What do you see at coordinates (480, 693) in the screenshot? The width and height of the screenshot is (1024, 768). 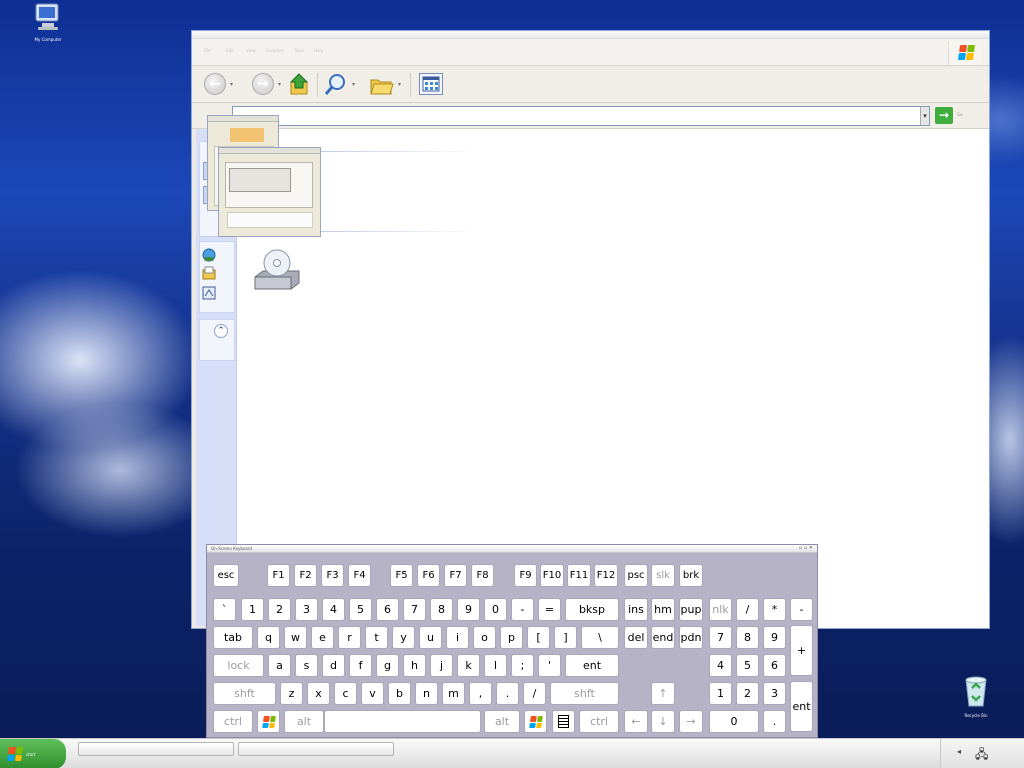 I see `key-sym: ,` at bounding box center [480, 693].